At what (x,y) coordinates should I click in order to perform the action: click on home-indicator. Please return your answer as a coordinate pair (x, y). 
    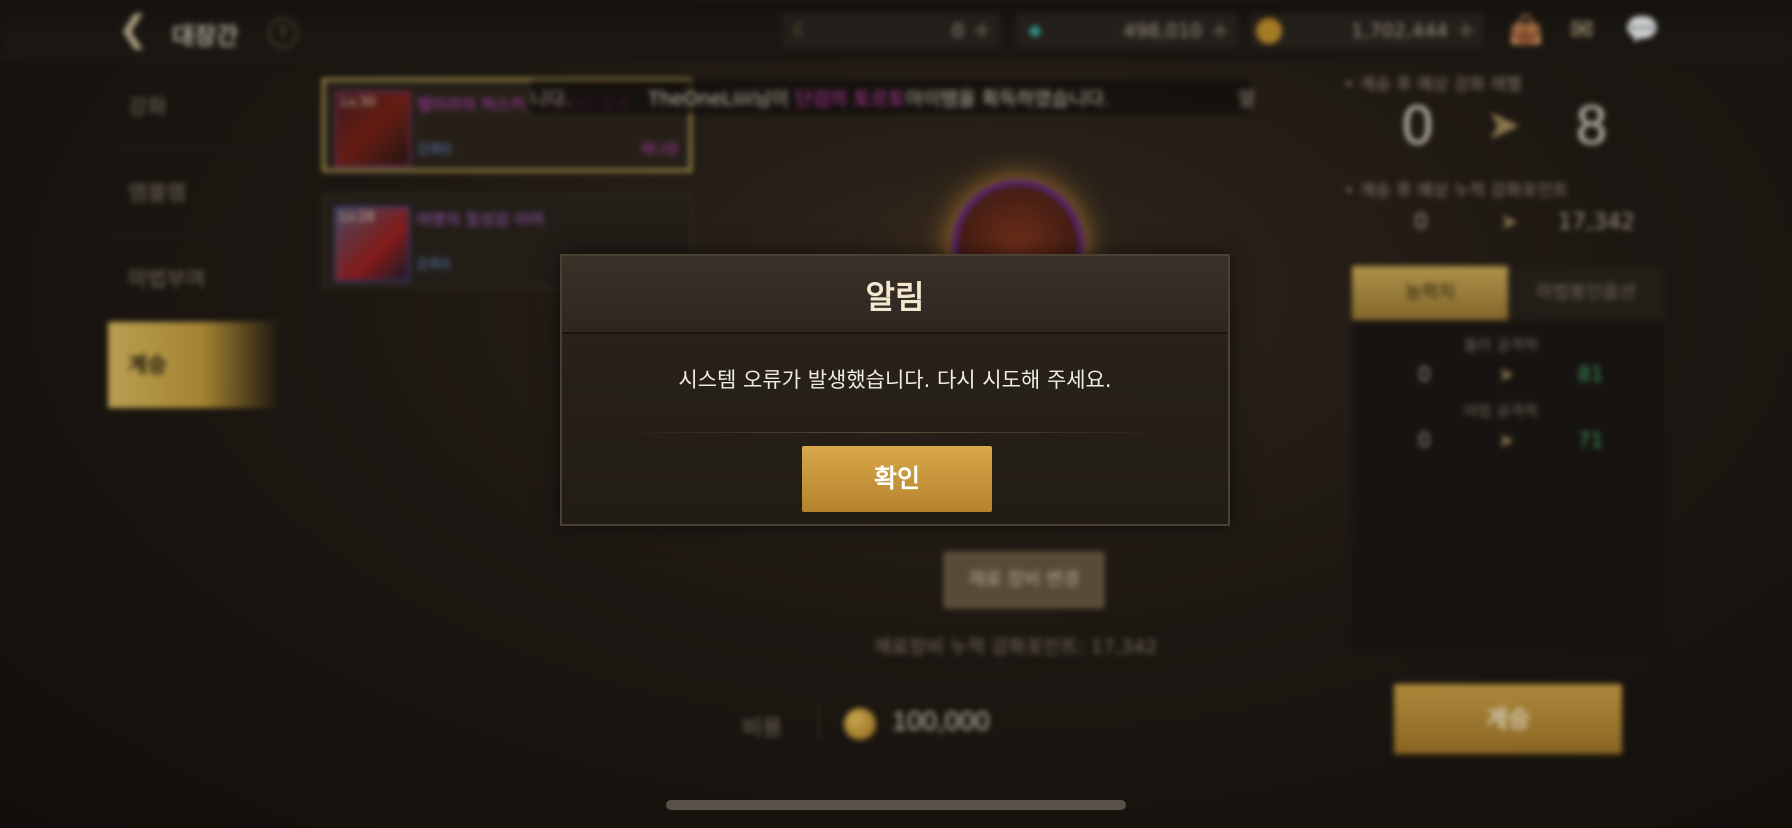
    Looking at the image, I should click on (896, 805).